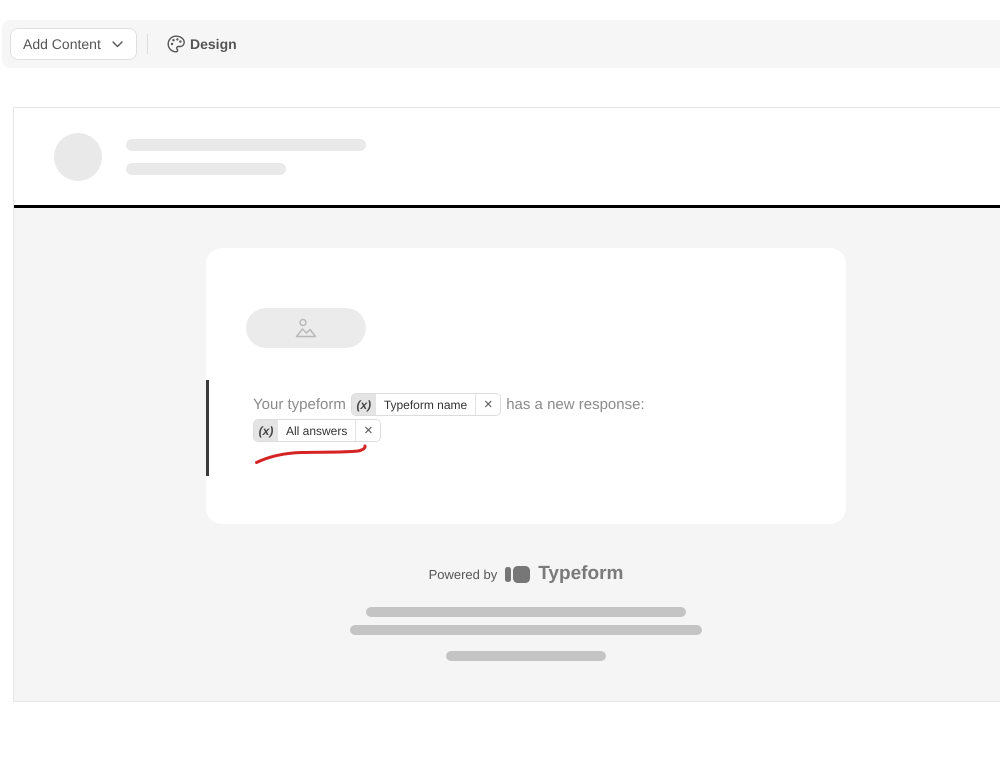  Describe the element at coordinates (526, 428) in the screenshot. I see `text-block: Your typeform (x) Typeform name × has a new response: (x) All answers ×` at that location.